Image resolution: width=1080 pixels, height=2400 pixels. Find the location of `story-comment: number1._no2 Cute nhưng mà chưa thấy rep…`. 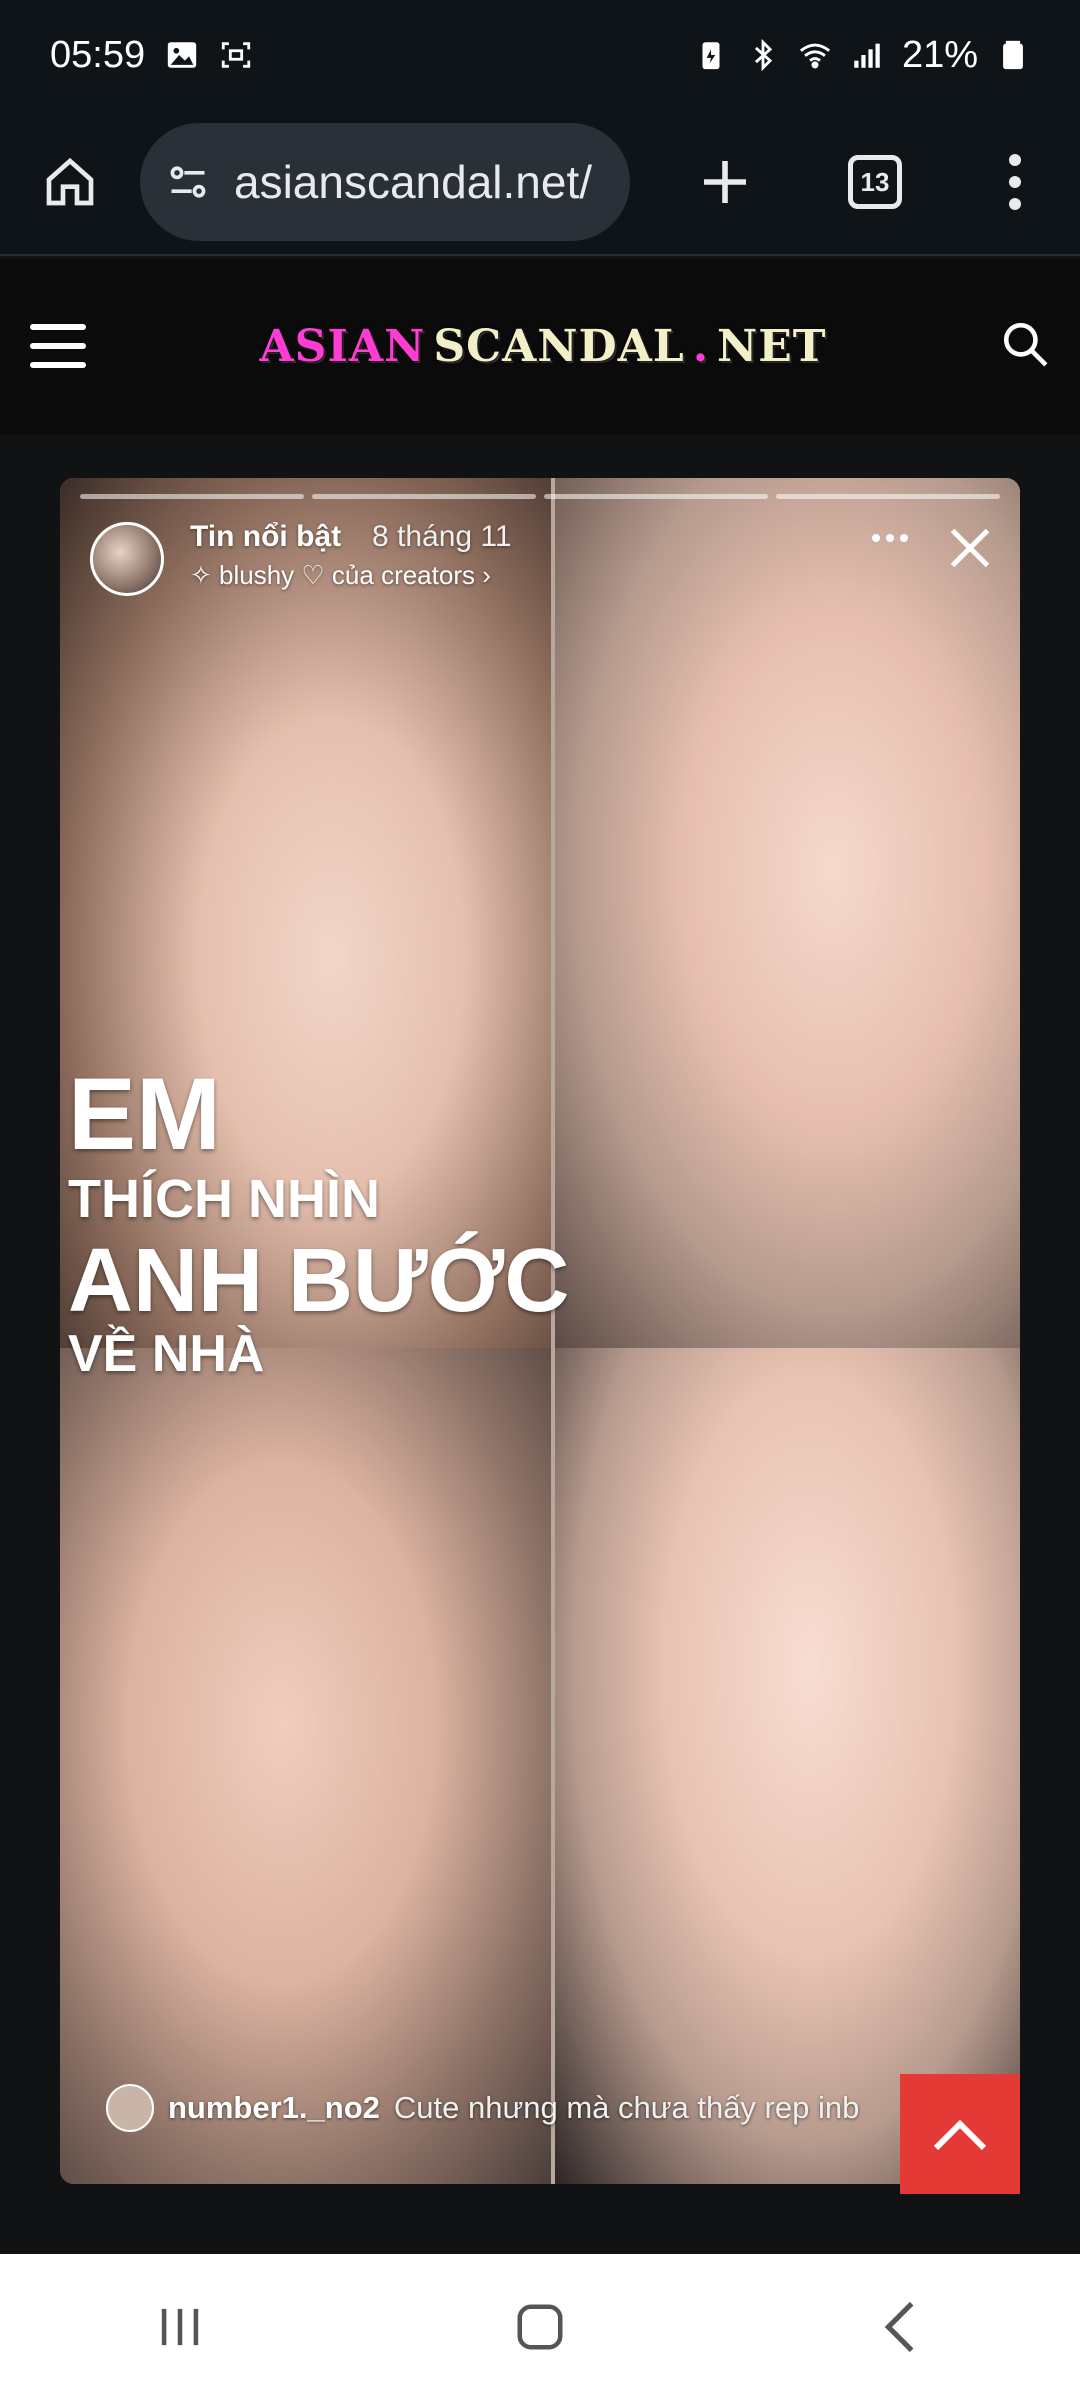

story-comment: number1._no2 Cute nhưng mà chưa thấy rep… is located at coordinates (482, 2108).